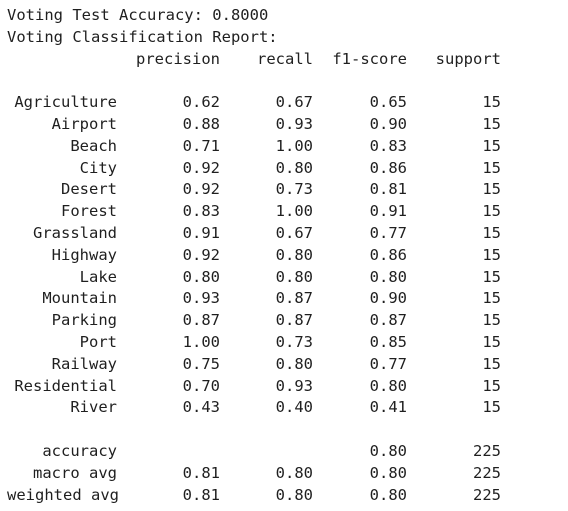 This screenshot has height=511, width=568. I want to click on header-recall: recall, so click(285, 58).